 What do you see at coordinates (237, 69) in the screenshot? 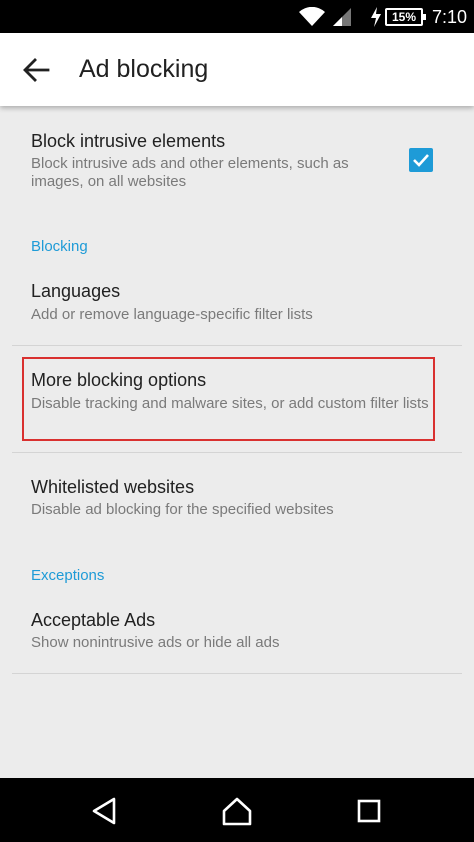
I see `app-bar: Ad blocking` at bounding box center [237, 69].